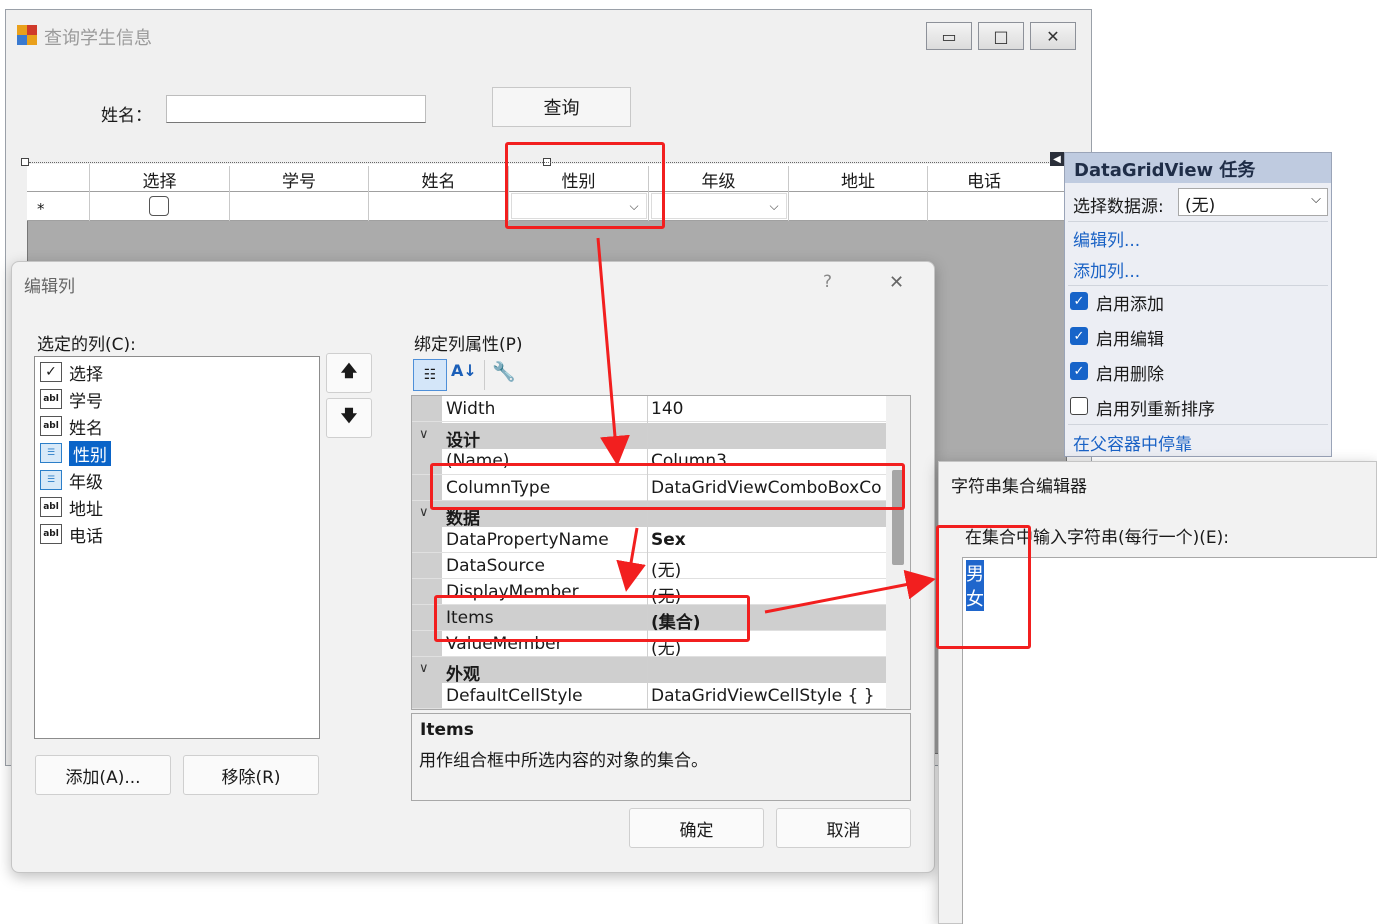 The width and height of the screenshot is (1377, 924). What do you see at coordinates (850, 591) in the screenshot?
I see `arrow-to-strings` at bounding box center [850, 591].